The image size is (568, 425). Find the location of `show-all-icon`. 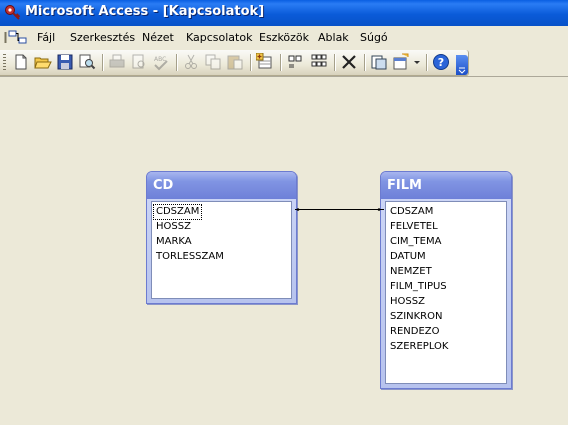

show-all-icon is located at coordinates (319, 62).